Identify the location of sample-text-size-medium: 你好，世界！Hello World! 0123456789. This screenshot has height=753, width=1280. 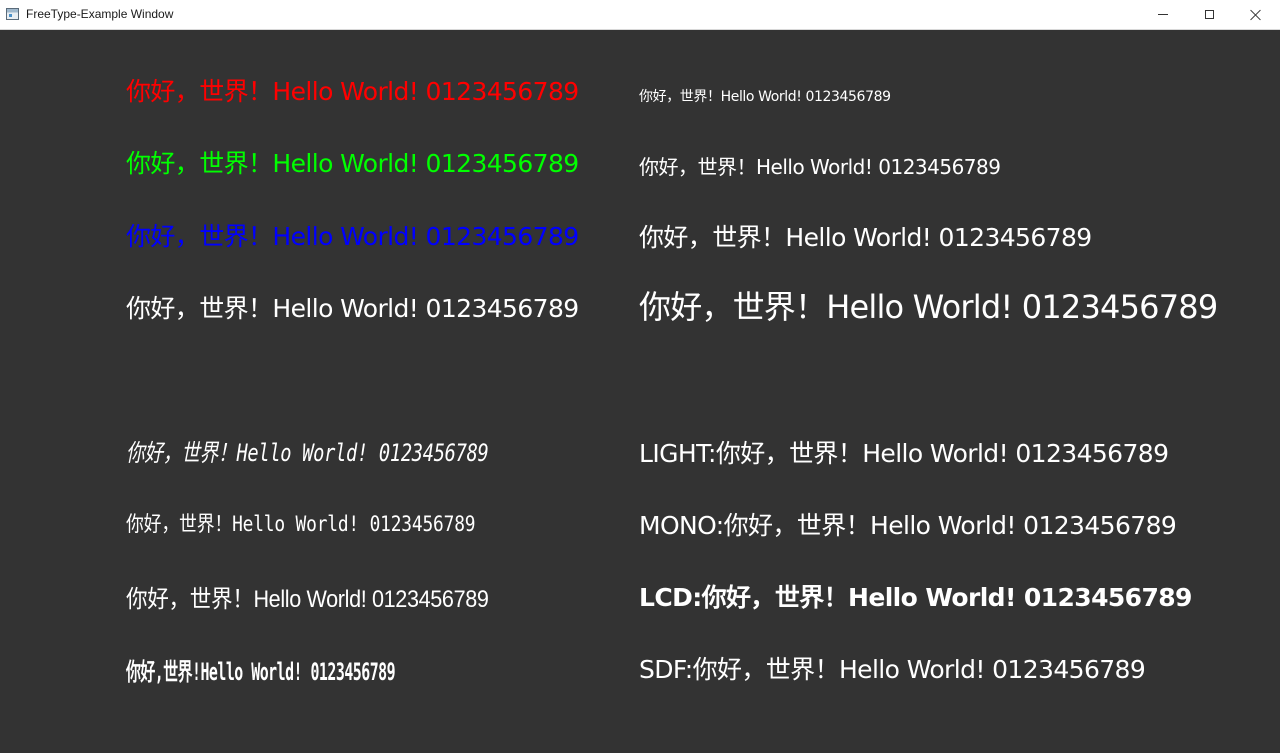
(820, 167).